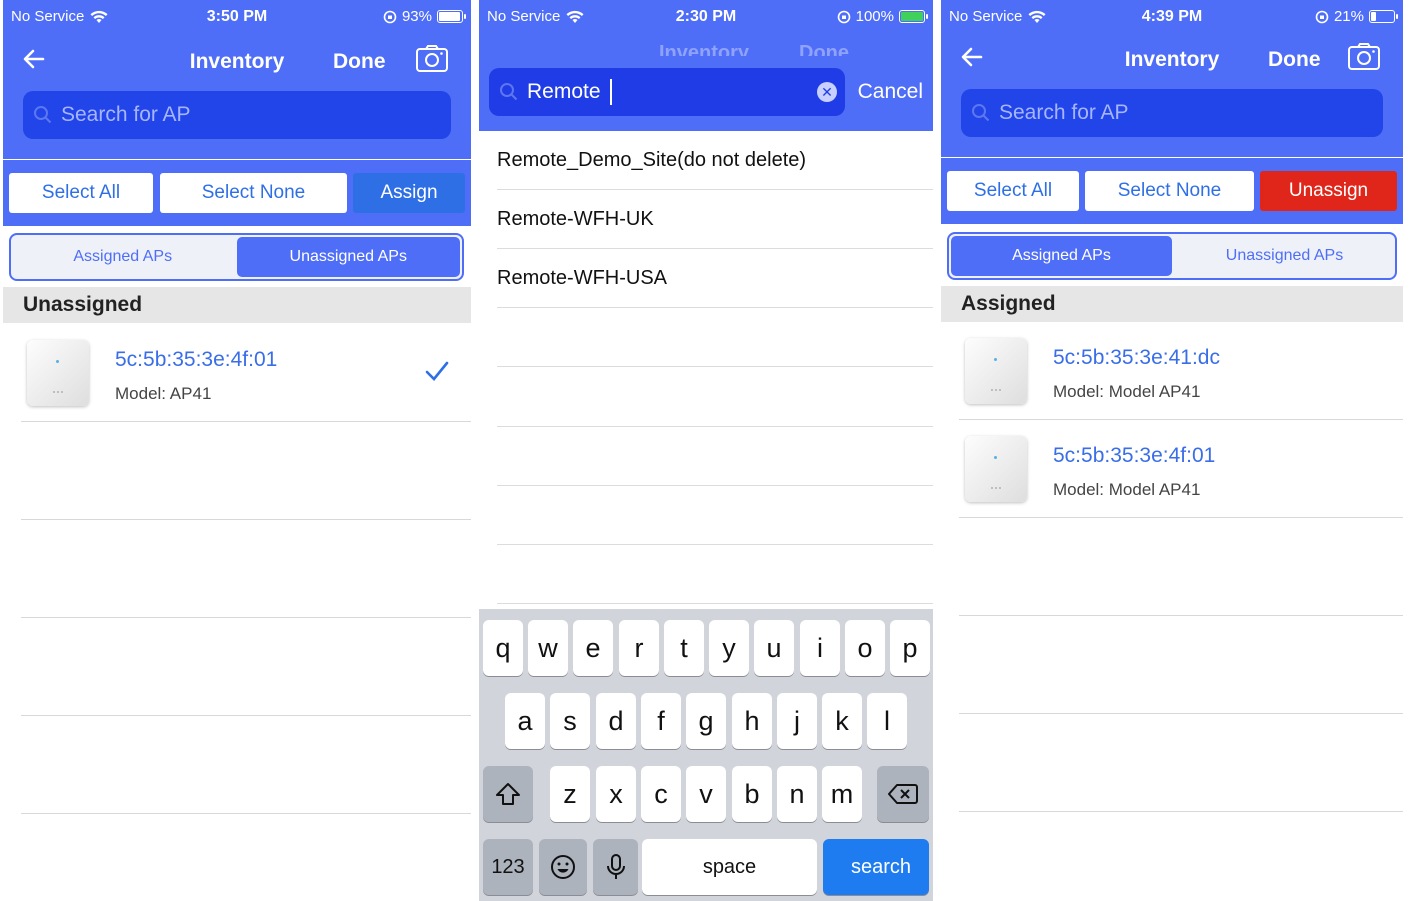 Image resolution: width=1409 pixels, height=901 pixels. I want to click on key: j, so click(797, 721).